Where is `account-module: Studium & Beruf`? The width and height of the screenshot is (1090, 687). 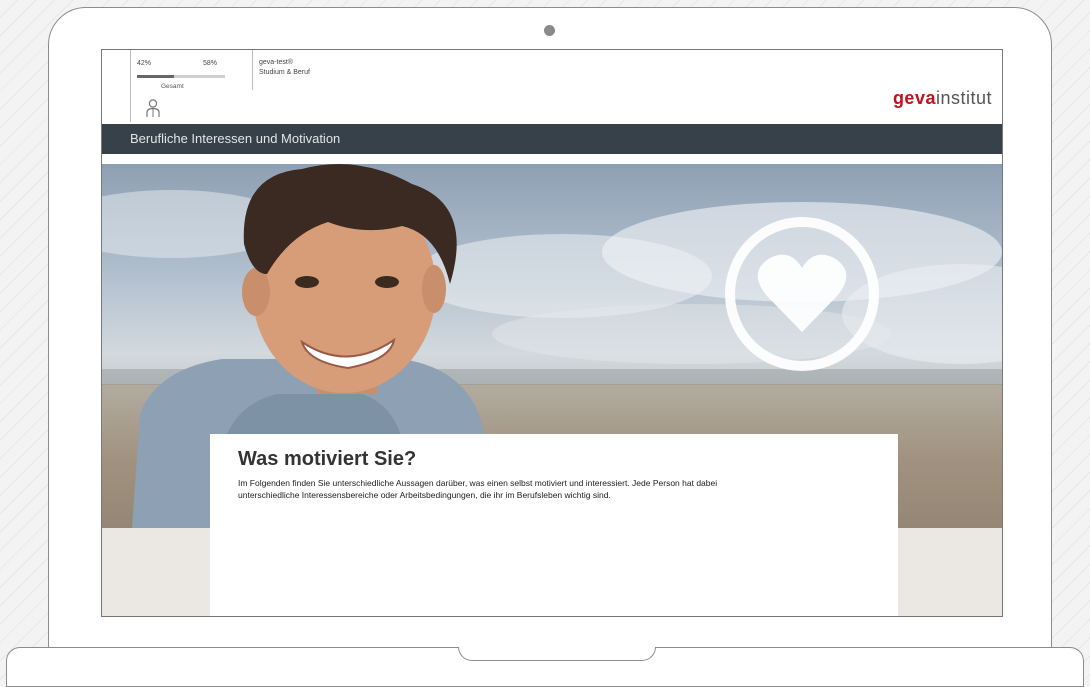
account-module: Studium & Beruf is located at coordinates (284, 72).